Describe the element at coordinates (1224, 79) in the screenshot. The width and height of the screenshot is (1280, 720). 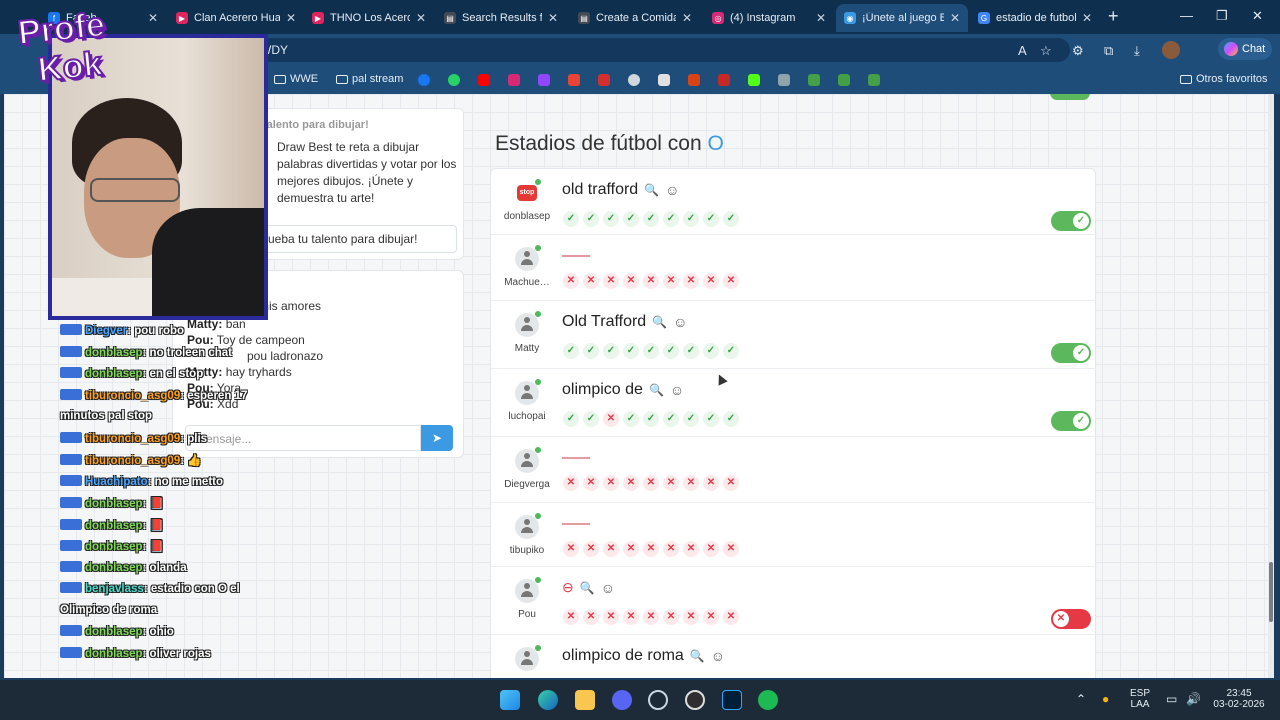
I see `bookmark-other-favorites: Otros favoritos` at that location.